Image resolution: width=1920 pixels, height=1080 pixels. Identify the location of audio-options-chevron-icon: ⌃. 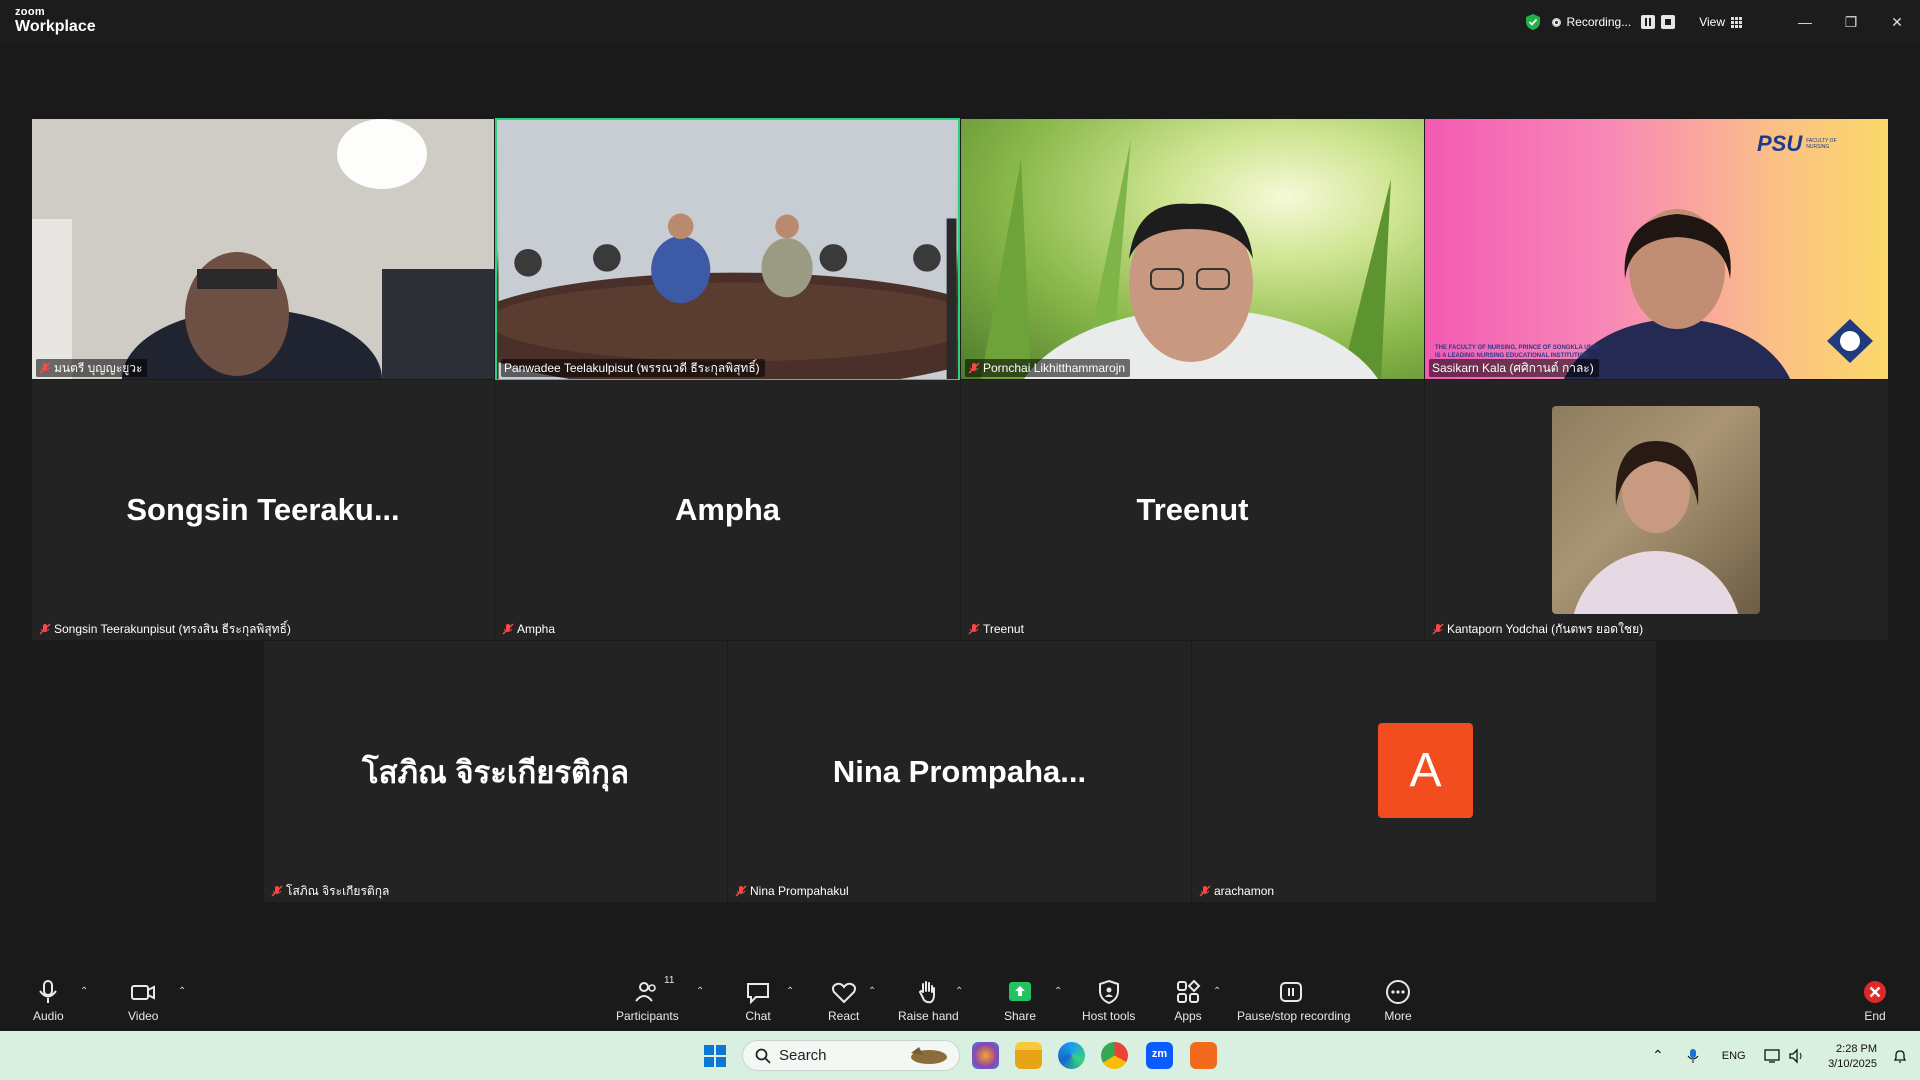
(84, 991).